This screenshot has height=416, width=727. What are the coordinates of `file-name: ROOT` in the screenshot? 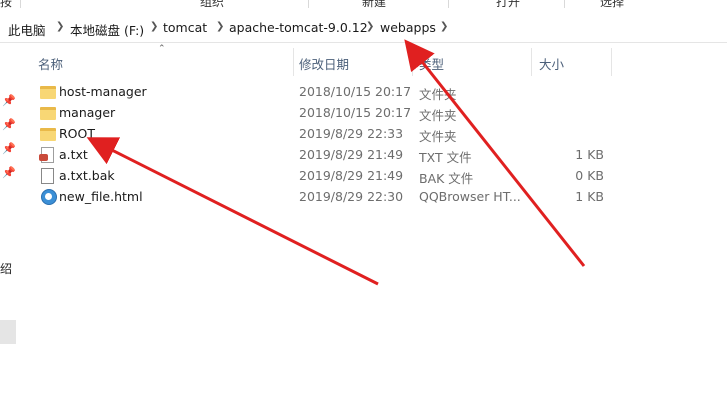 It's located at (77, 133).